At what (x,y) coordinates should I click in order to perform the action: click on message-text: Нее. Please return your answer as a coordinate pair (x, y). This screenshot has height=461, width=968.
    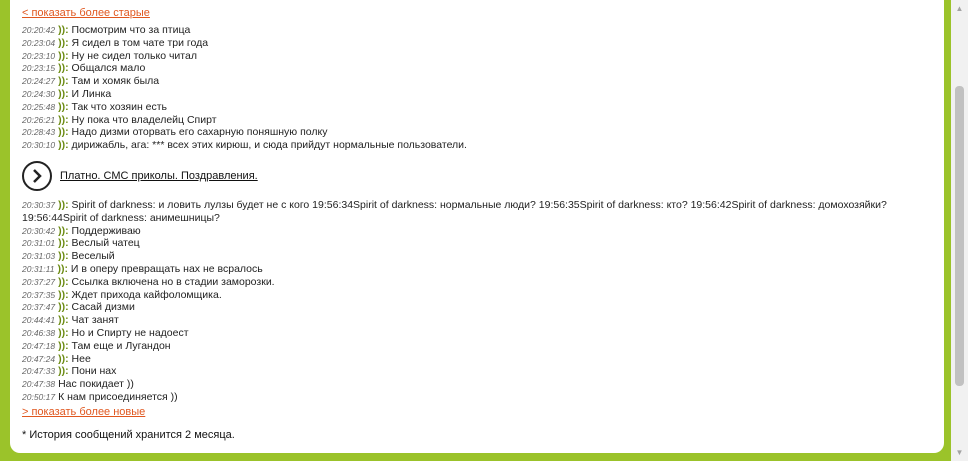
    Looking at the image, I should click on (81, 358).